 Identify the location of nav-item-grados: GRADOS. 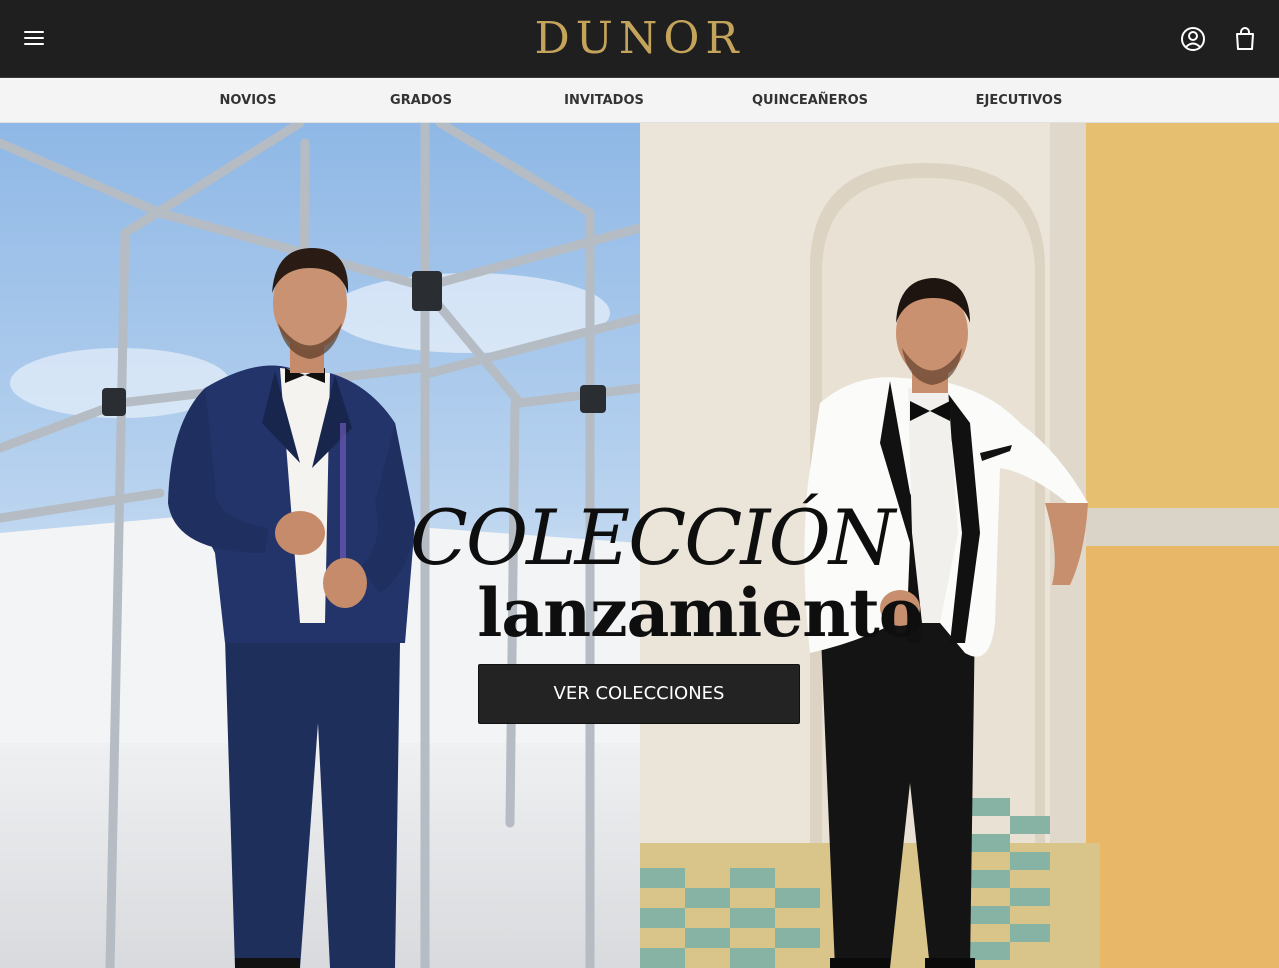
(421, 100).